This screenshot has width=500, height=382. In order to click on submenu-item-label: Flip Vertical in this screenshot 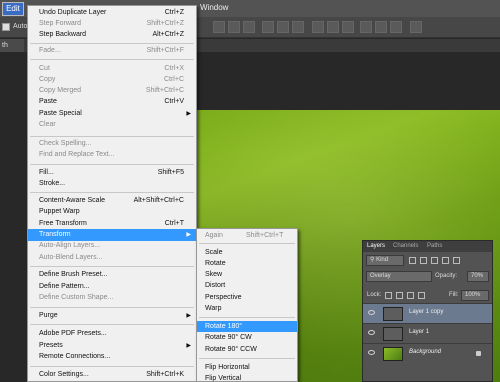, I will do `click(223, 378)`.